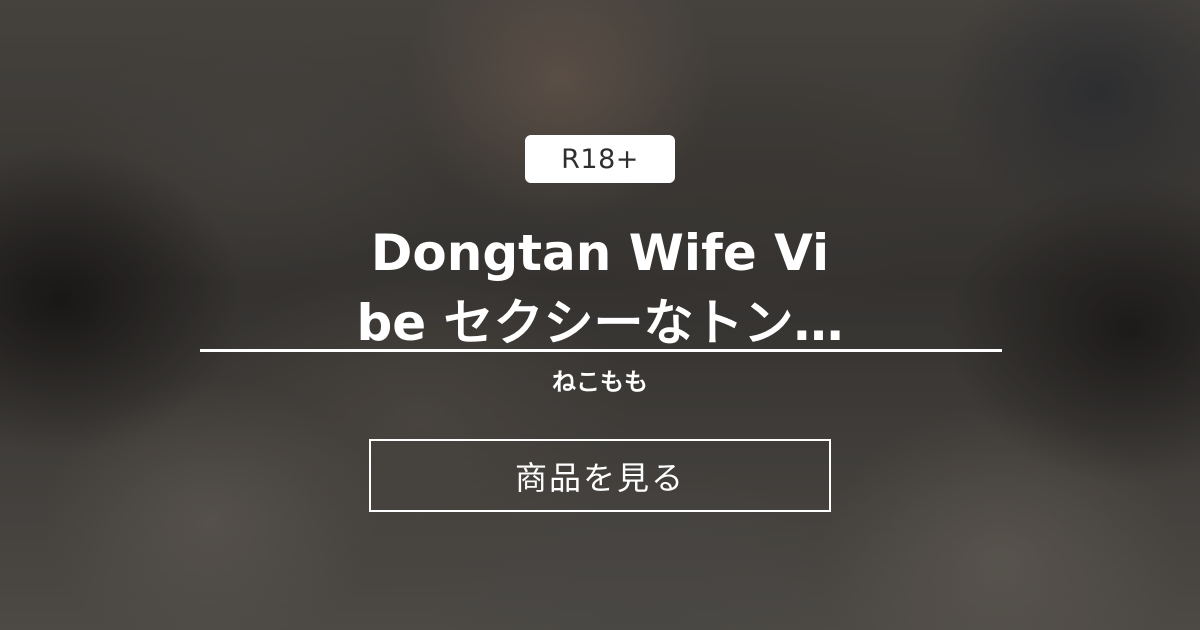 The image size is (1200, 630). Describe the element at coordinates (600, 159) in the screenshot. I see `age-rating-badge: R18+` at that location.